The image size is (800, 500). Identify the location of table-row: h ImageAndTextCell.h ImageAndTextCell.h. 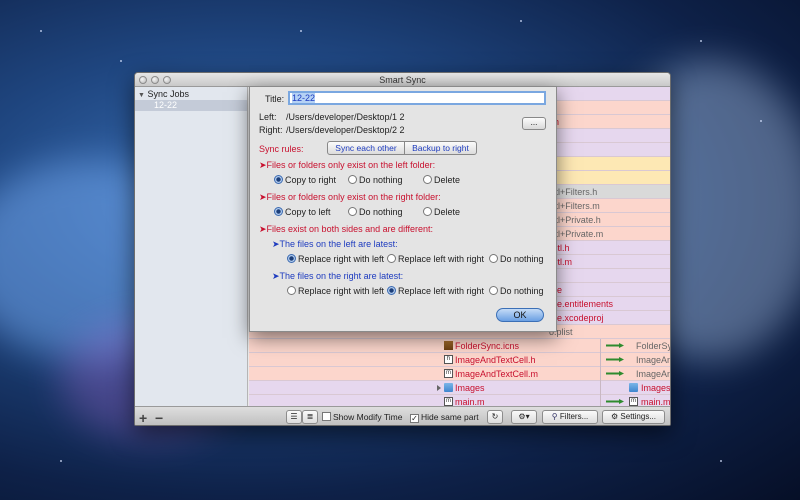
(459, 360).